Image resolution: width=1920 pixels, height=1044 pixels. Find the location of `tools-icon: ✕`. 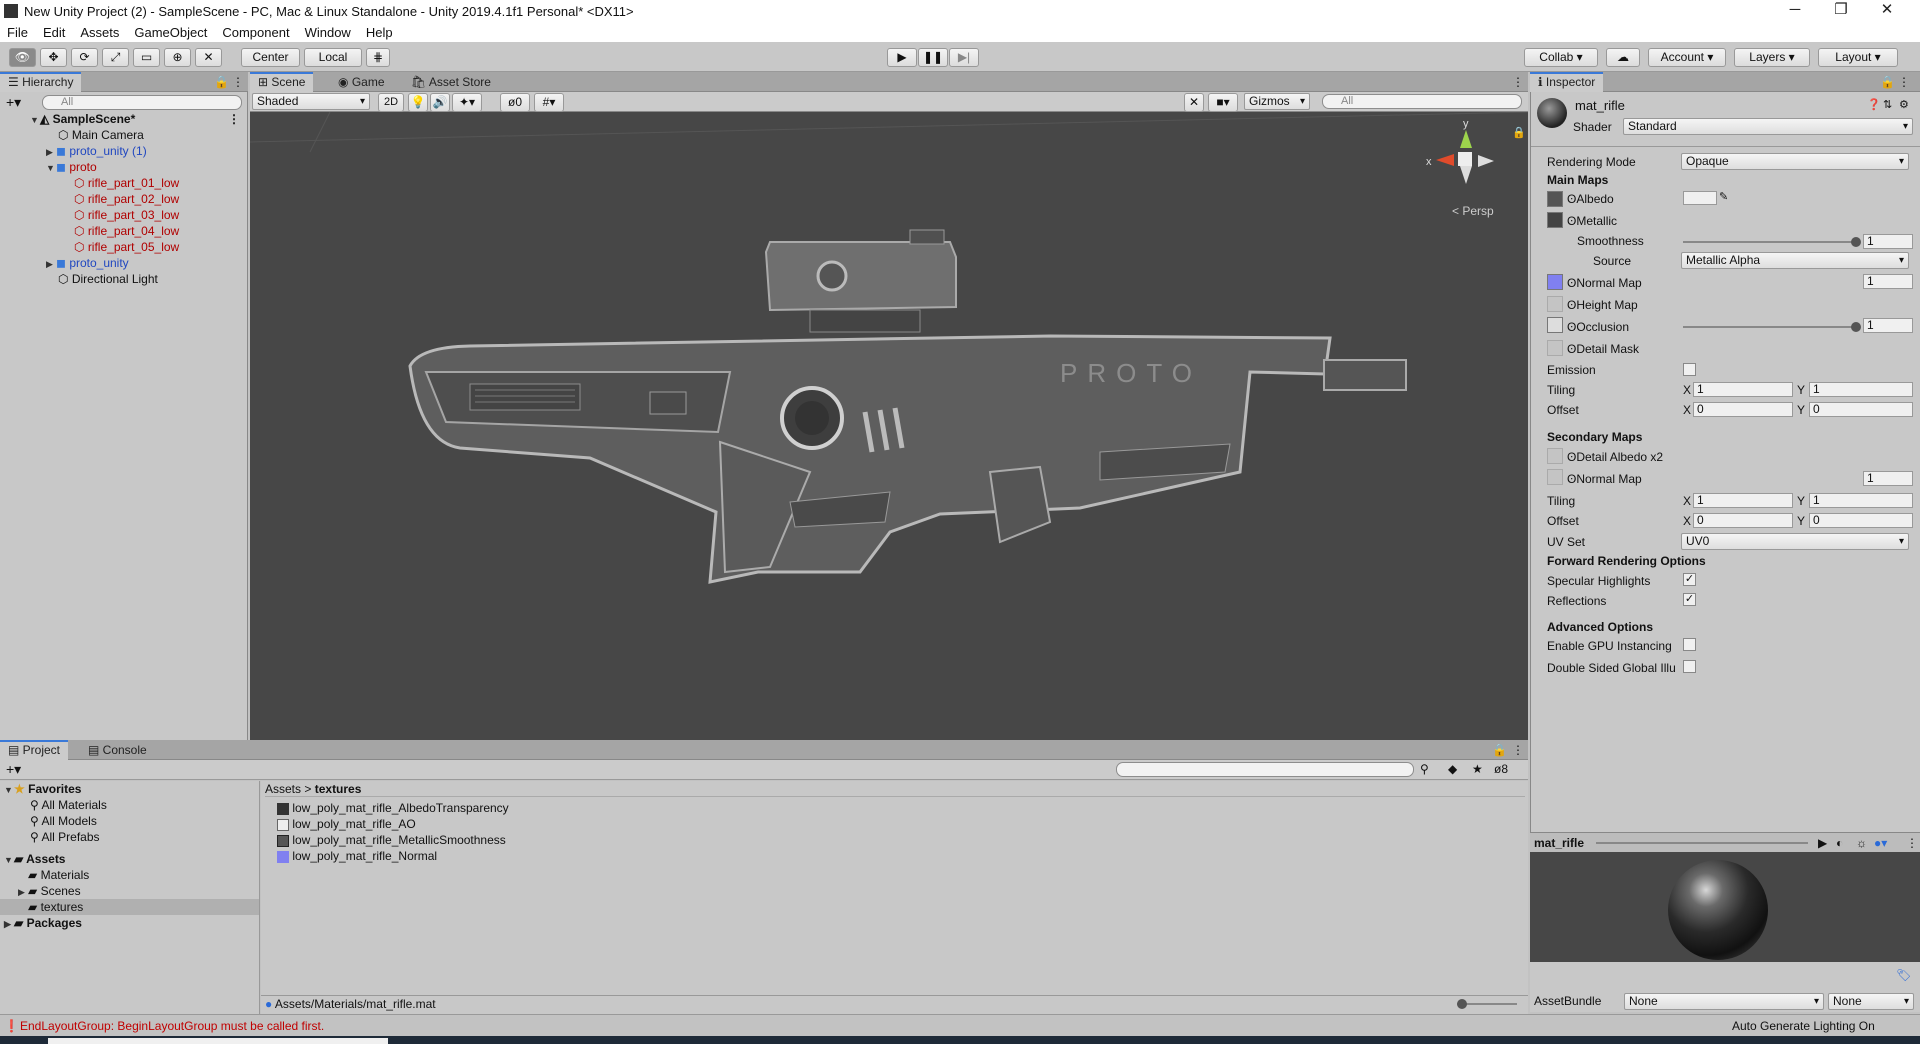

tools-icon: ✕ is located at coordinates (1194, 102).